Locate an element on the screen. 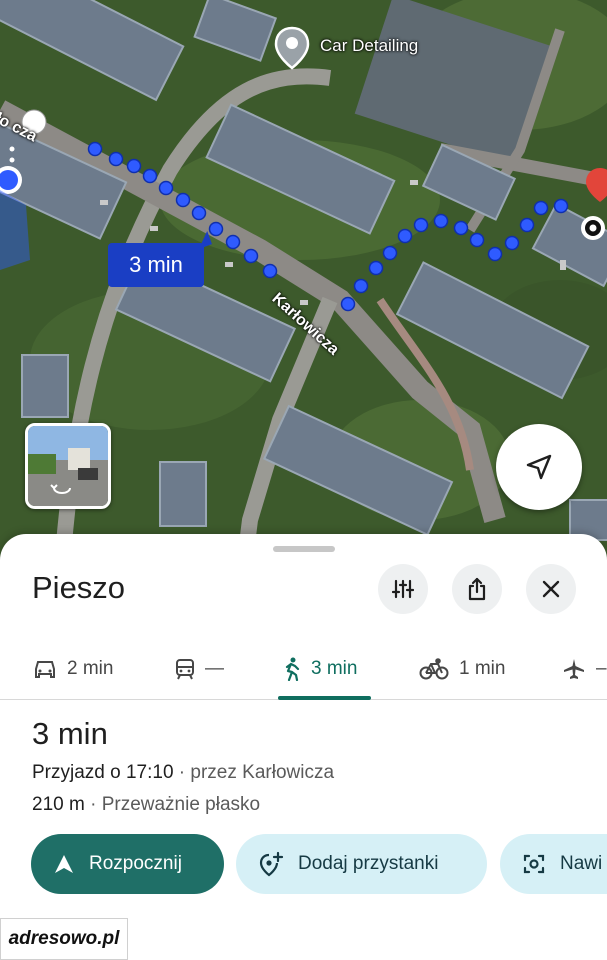 The image size is (607, 960). walk-icon is located at coordinates (292, 669).